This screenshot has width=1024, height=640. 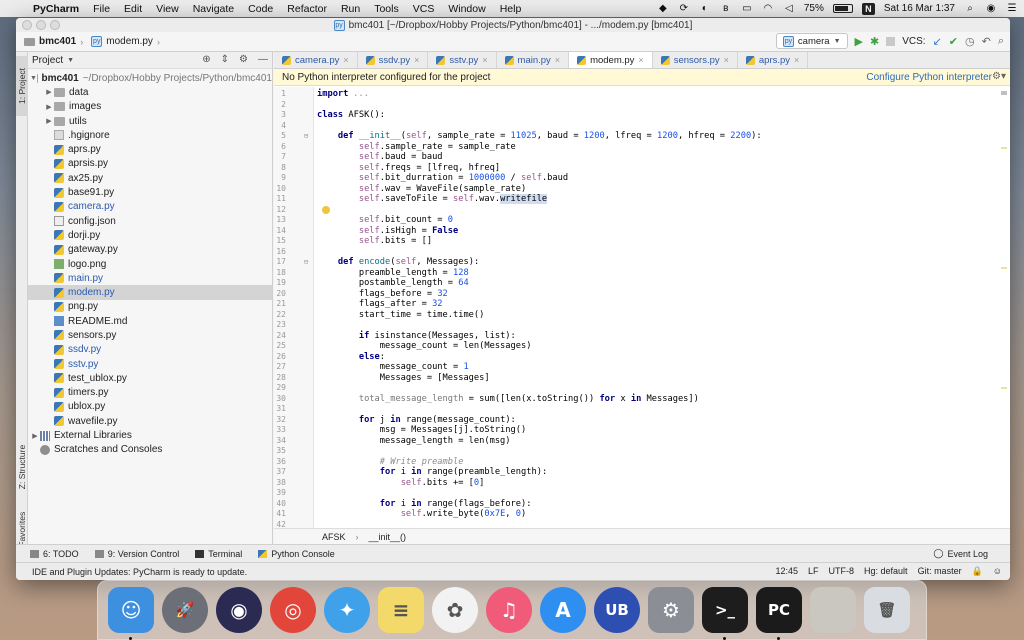 I want to click on vcs-commit-icon: ✔, so click(x=953, y=41).